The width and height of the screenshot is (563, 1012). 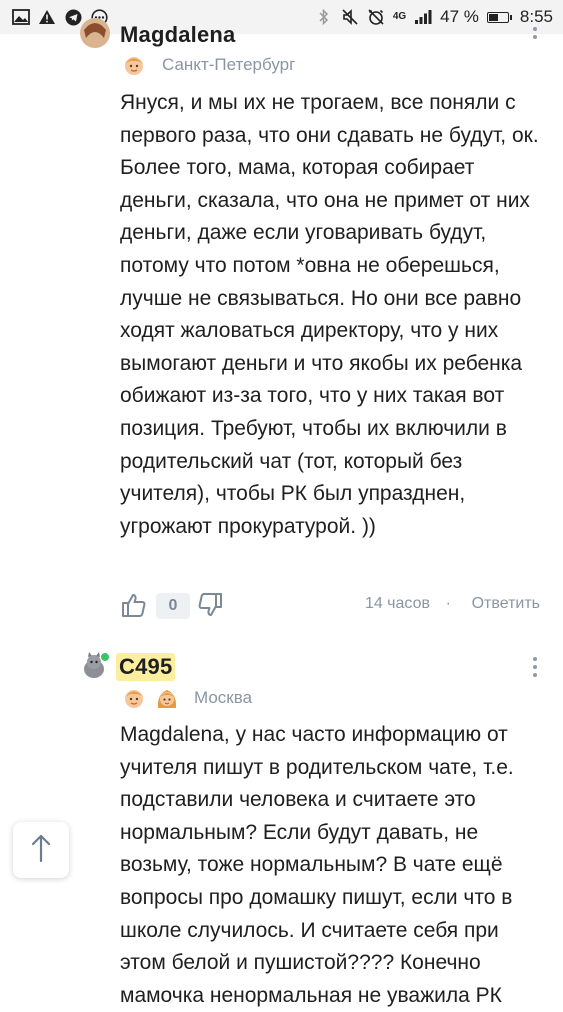 What do you see at coordinates (167, 698) in the screenshot?
I see `parent-girl-badge-icon` at bounding box center [167, 698].